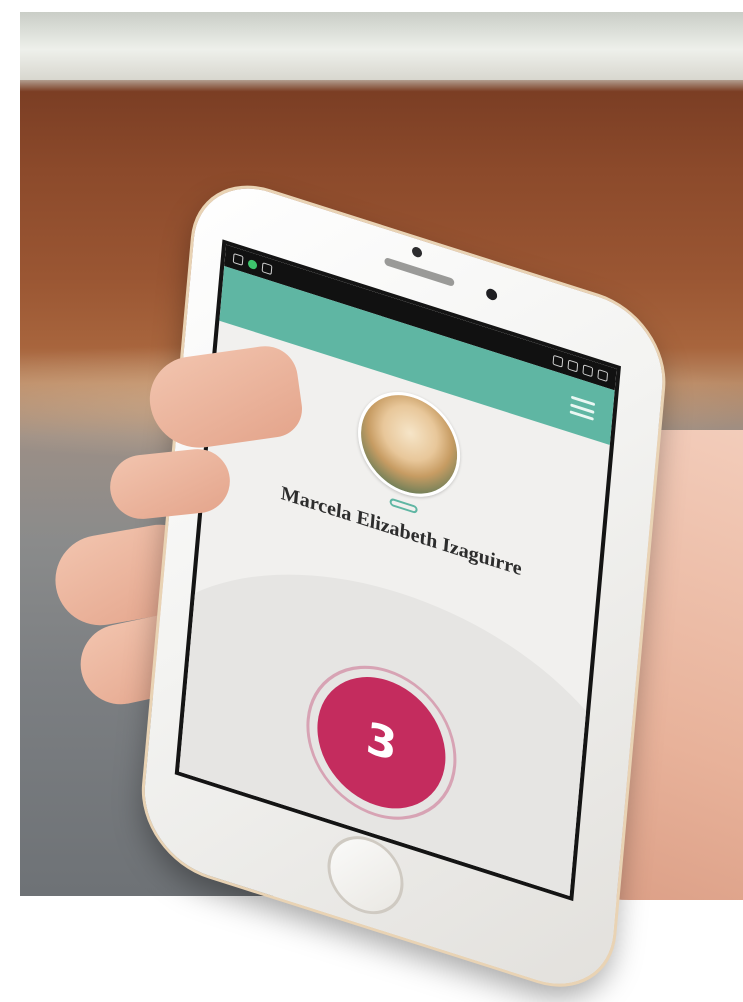  Describe the element at coordinates (252, 264) in the screenshot. I see `whatsapp-icon` at that location.